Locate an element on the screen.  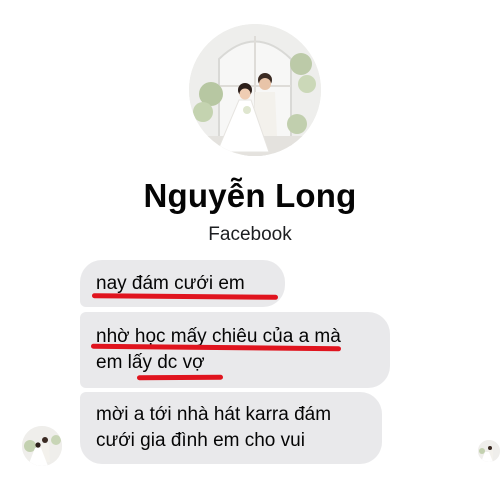
wedding-photo-image is located at coordinates (255, 90).